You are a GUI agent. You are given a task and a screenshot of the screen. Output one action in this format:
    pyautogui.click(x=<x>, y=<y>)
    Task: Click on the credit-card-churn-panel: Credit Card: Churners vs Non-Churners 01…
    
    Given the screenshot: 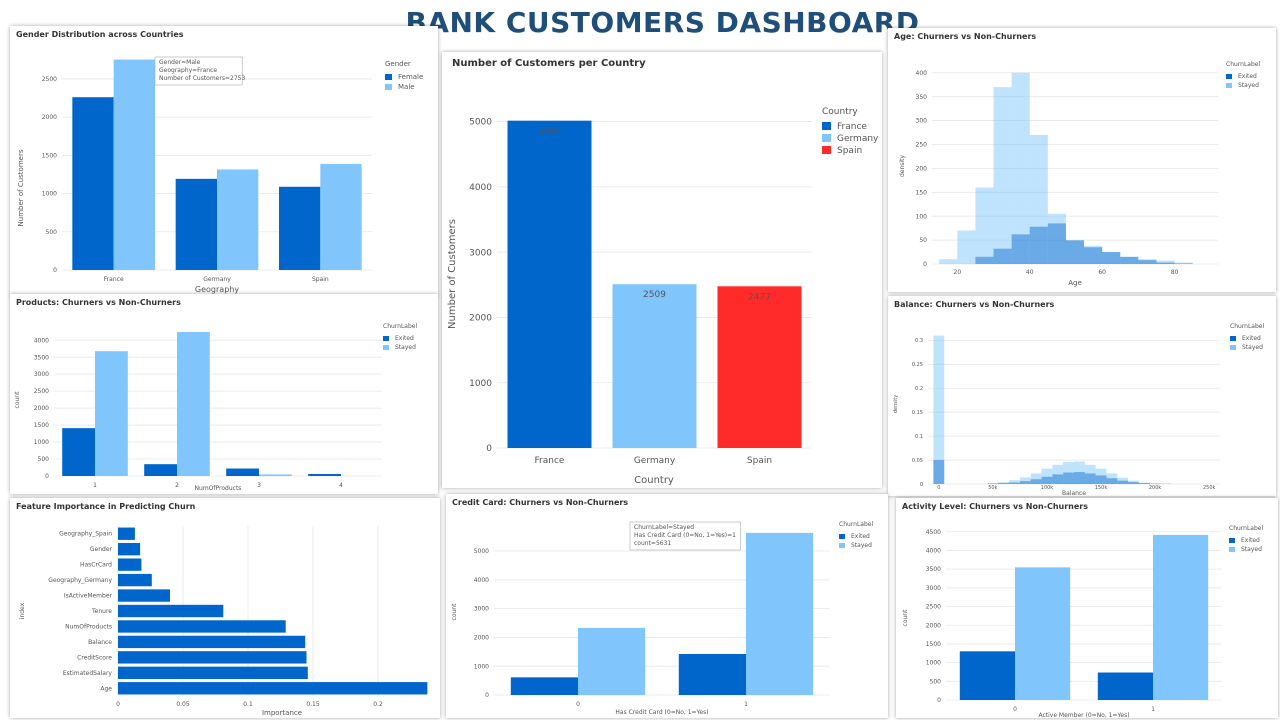 What is the action you would take?
    pyautogui.click(x=667, y=606)
    